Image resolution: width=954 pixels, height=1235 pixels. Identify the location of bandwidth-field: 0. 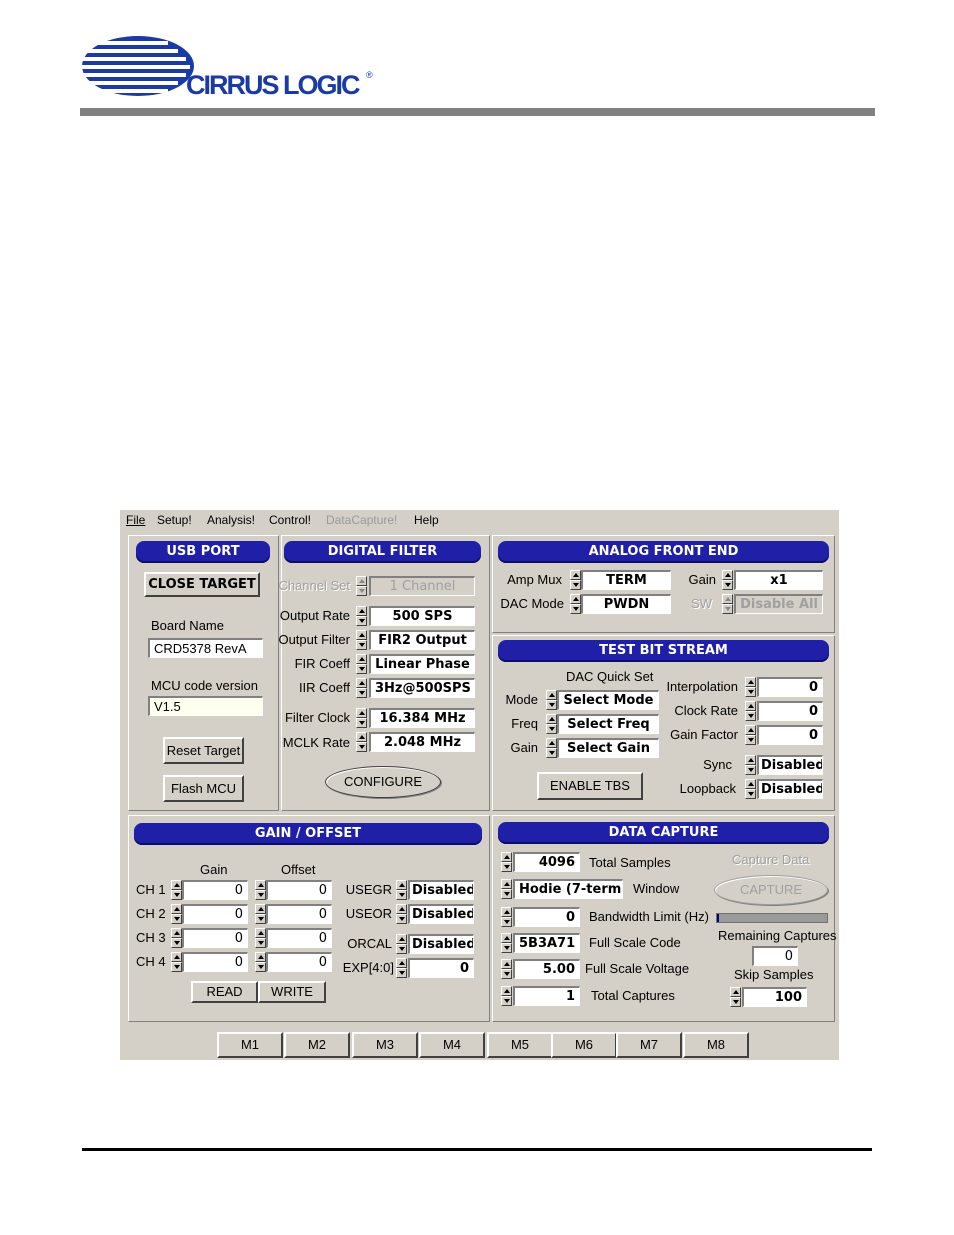
(546, 917).